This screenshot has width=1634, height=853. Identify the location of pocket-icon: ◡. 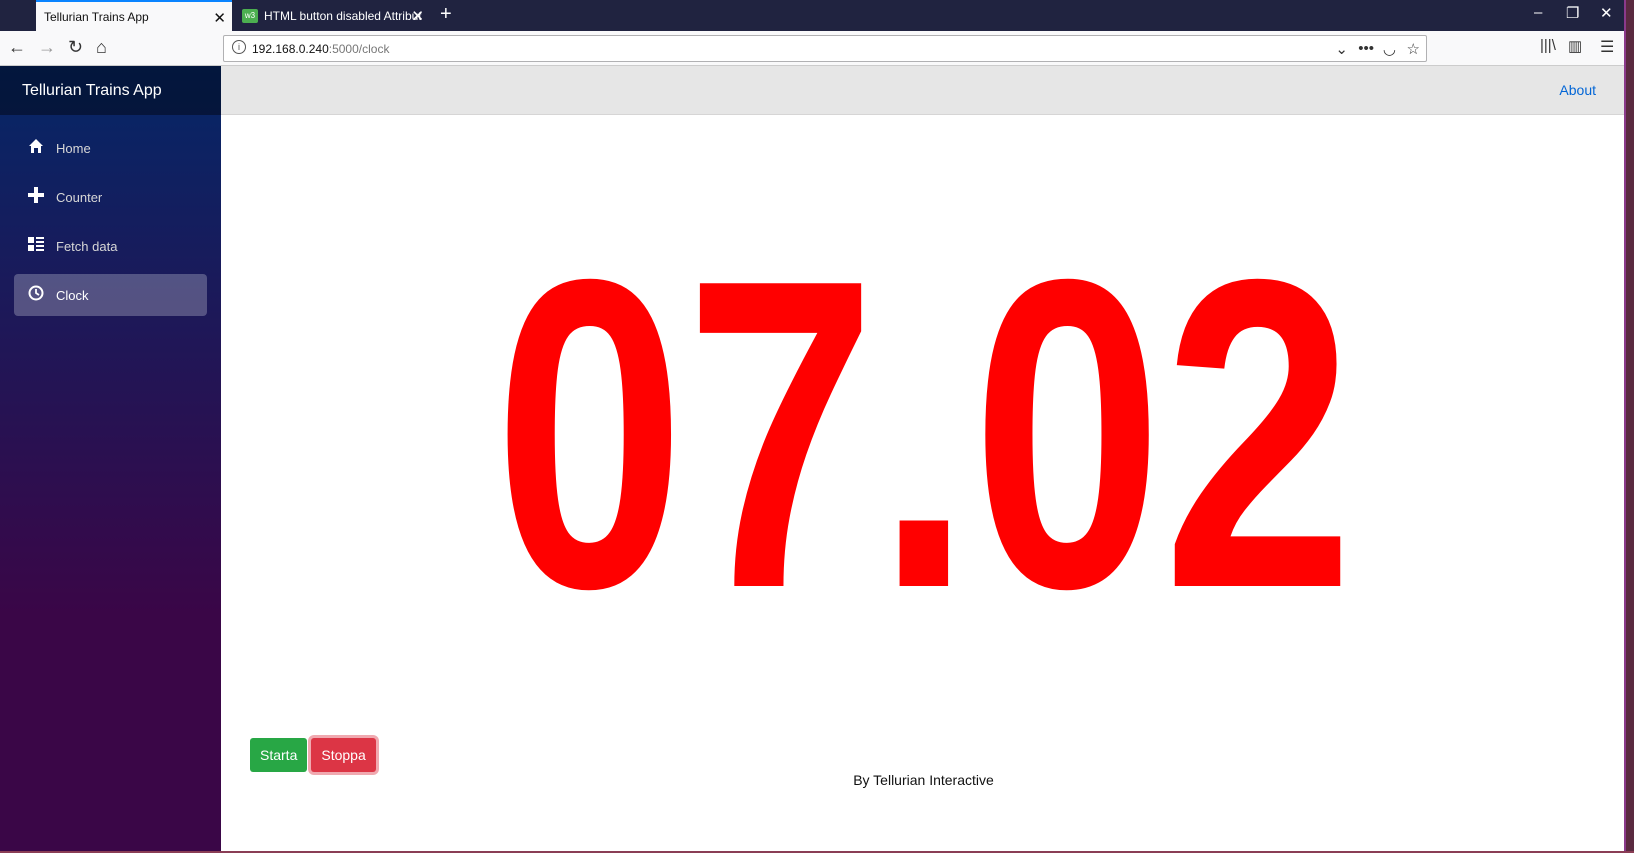
(1389, 49).